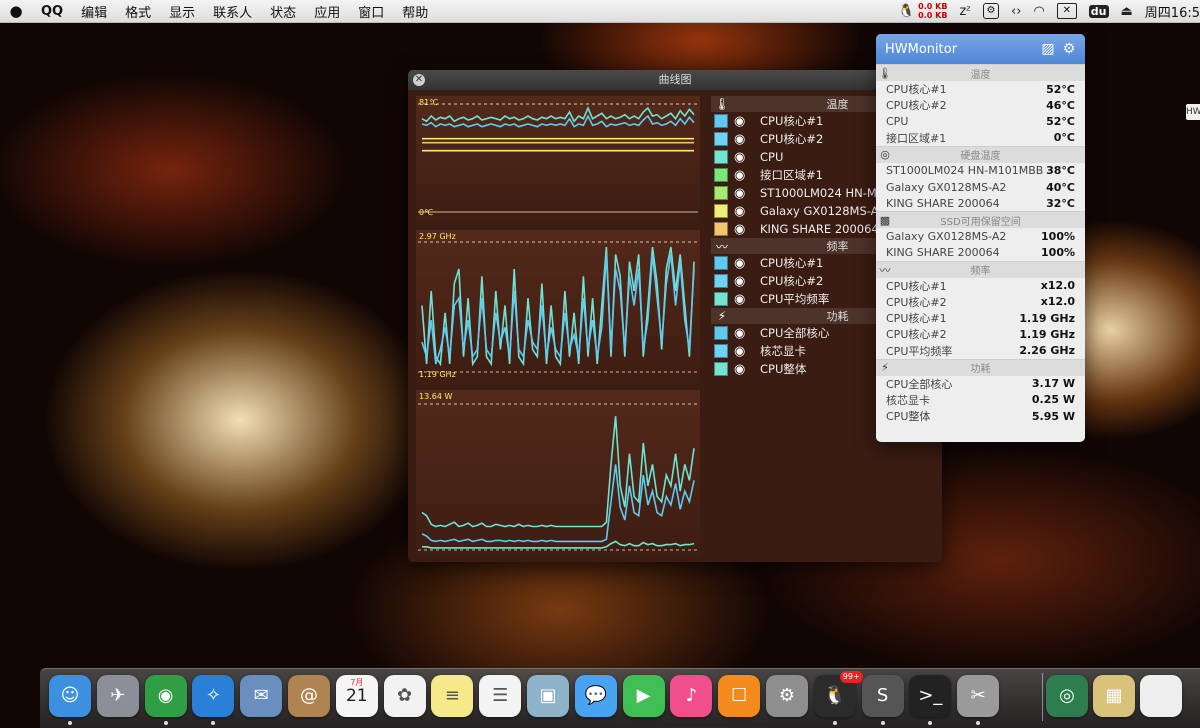 This screenshot has height=728, width=1200. Describe the element at coordinates (787, 696) in the screenshot. I see `system-preferences-icon: ⚙` at that location.